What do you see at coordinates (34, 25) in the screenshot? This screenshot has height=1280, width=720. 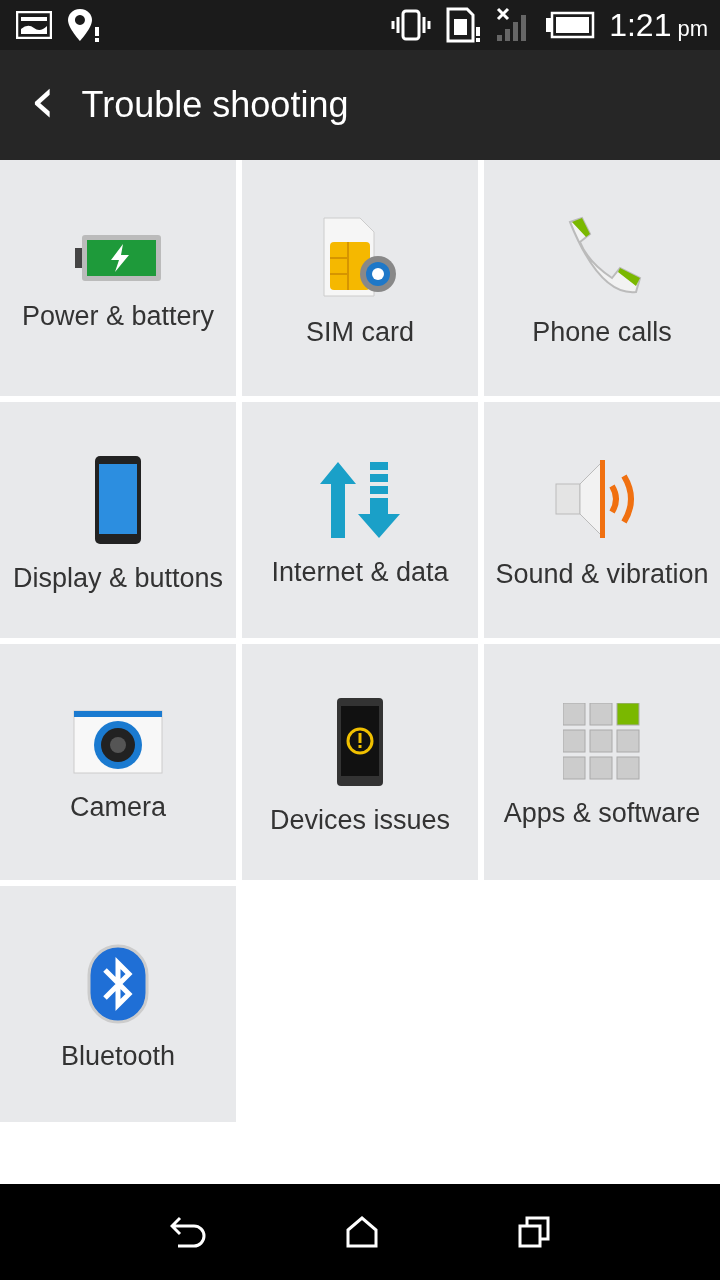 I see `image-icon` at bounding box center [34, 25].